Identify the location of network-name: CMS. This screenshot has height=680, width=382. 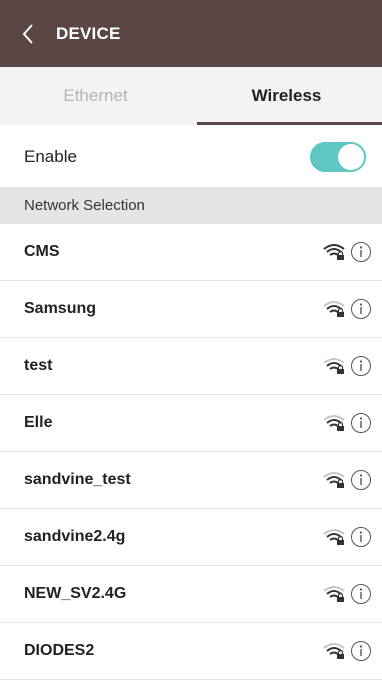
(42, 251).